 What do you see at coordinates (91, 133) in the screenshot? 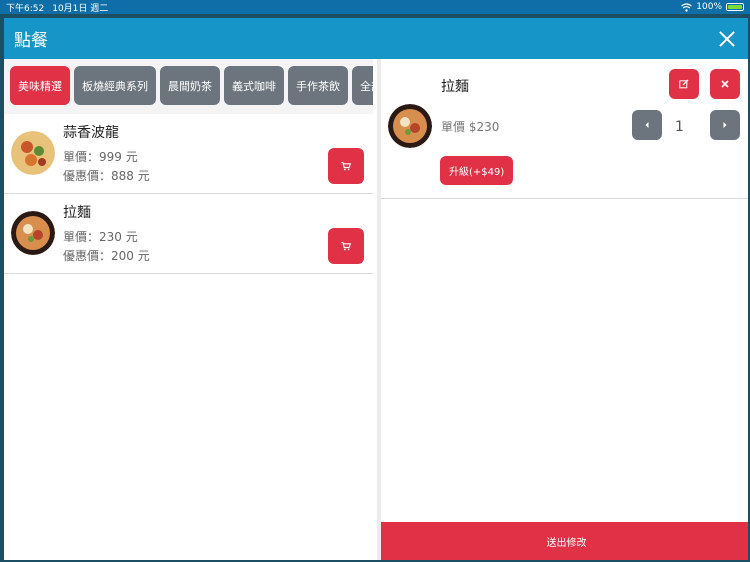
I see `item-name: 蒜香波龍` at bounding box center [91, 133].